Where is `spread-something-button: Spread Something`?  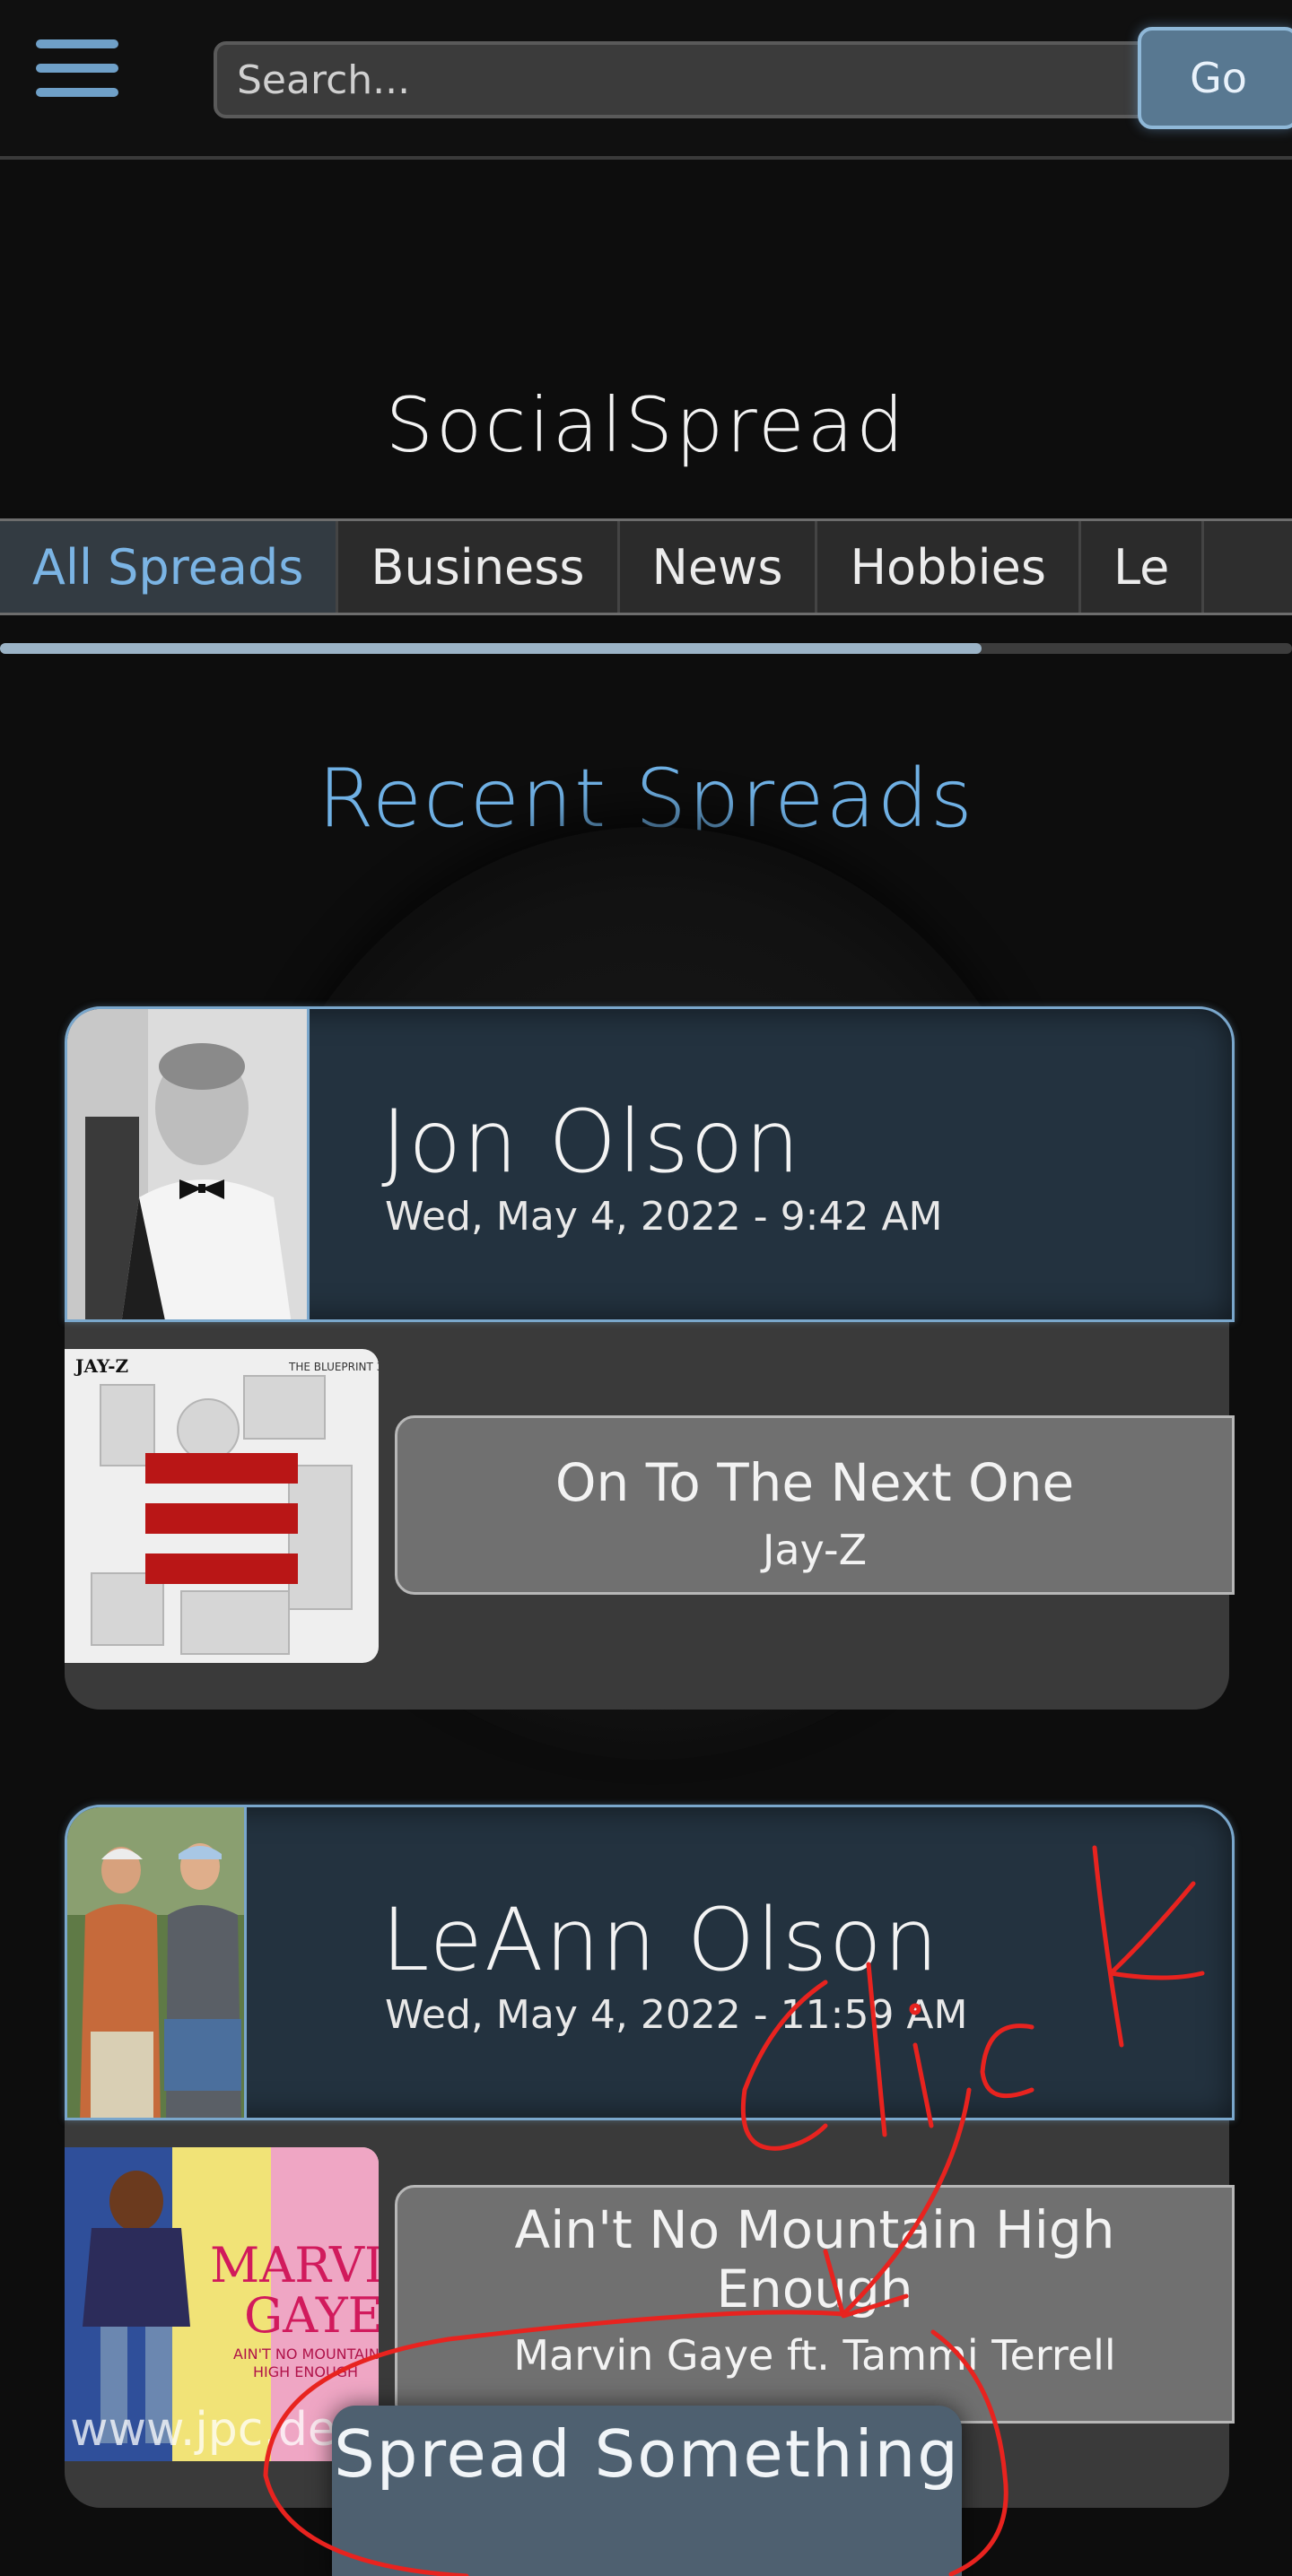 spread-something-button: Spread Something is located at coordinates (647, 2491).